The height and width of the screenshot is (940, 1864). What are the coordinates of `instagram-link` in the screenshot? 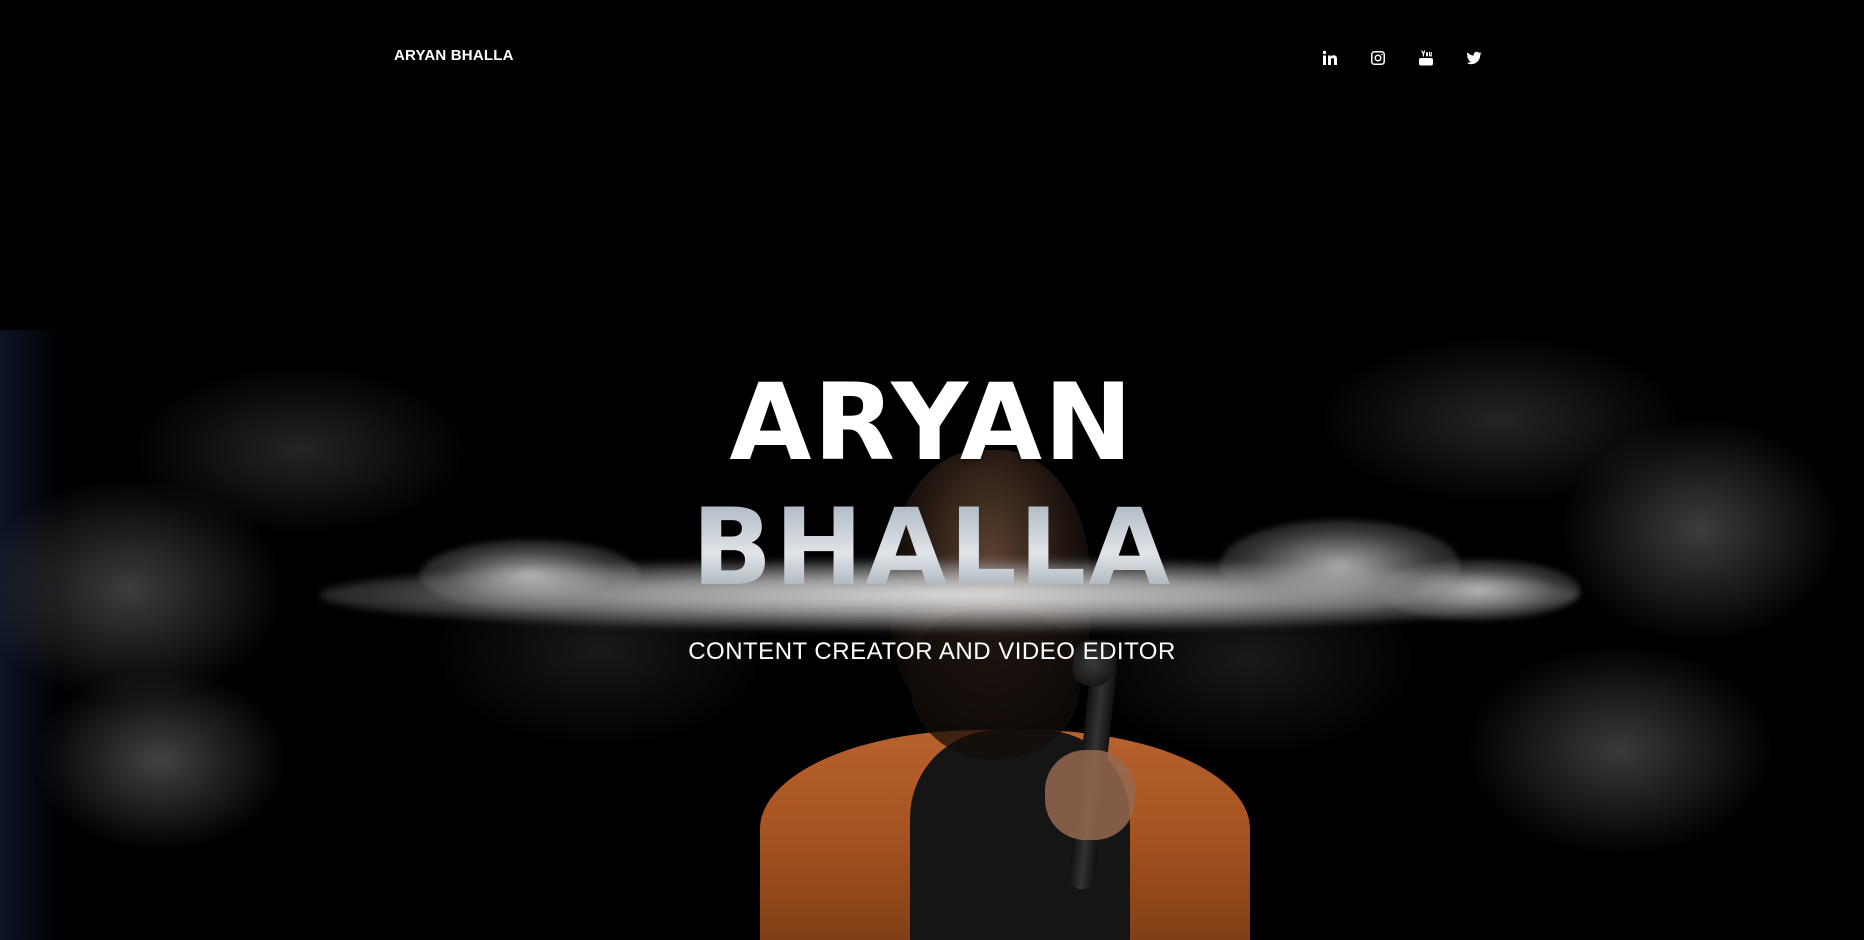 It's located at (1378, 58).